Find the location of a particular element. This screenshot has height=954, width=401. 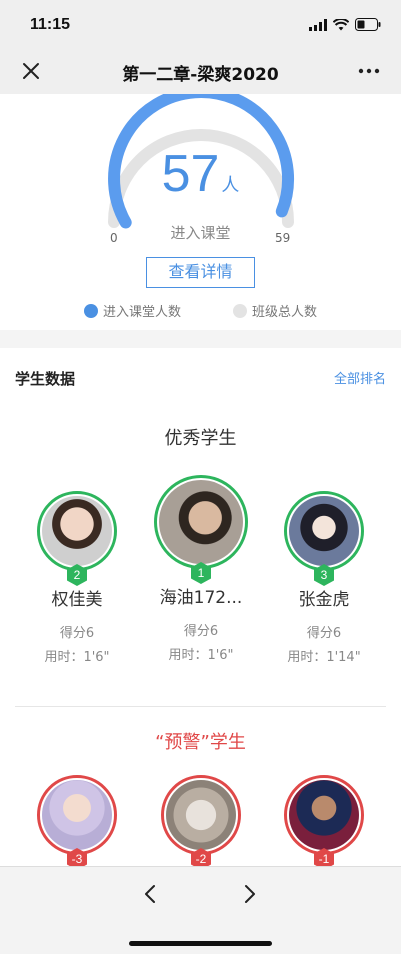

status-icons is located at coordinates (345, 24).